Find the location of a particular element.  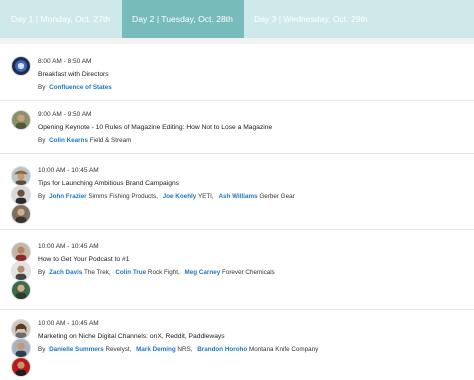

speaker-link: Danielle Summers is located at coordinates (76, 349).